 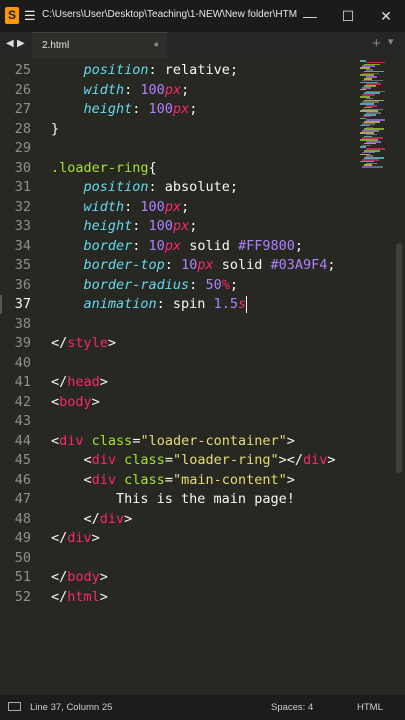 What do you see at coordinates (173, 442) in the screenshot?
I see `code-line: <div class="loader-container">` at bounding box center [173, 442].